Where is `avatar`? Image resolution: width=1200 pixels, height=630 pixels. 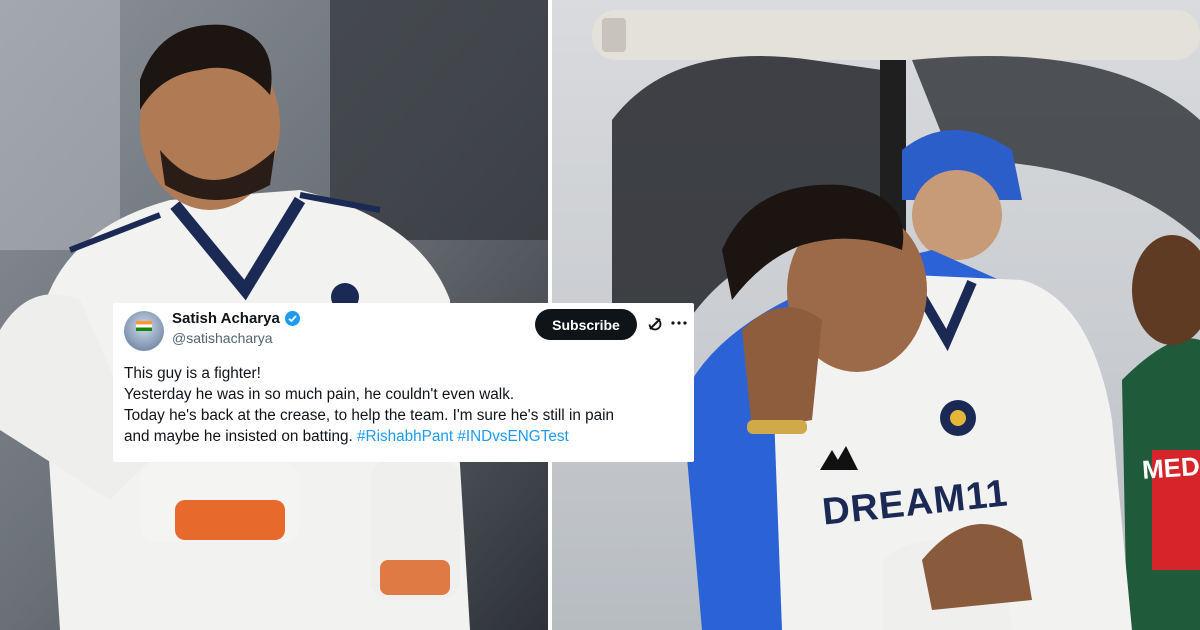 avatar is located at coordinates (144, 331).